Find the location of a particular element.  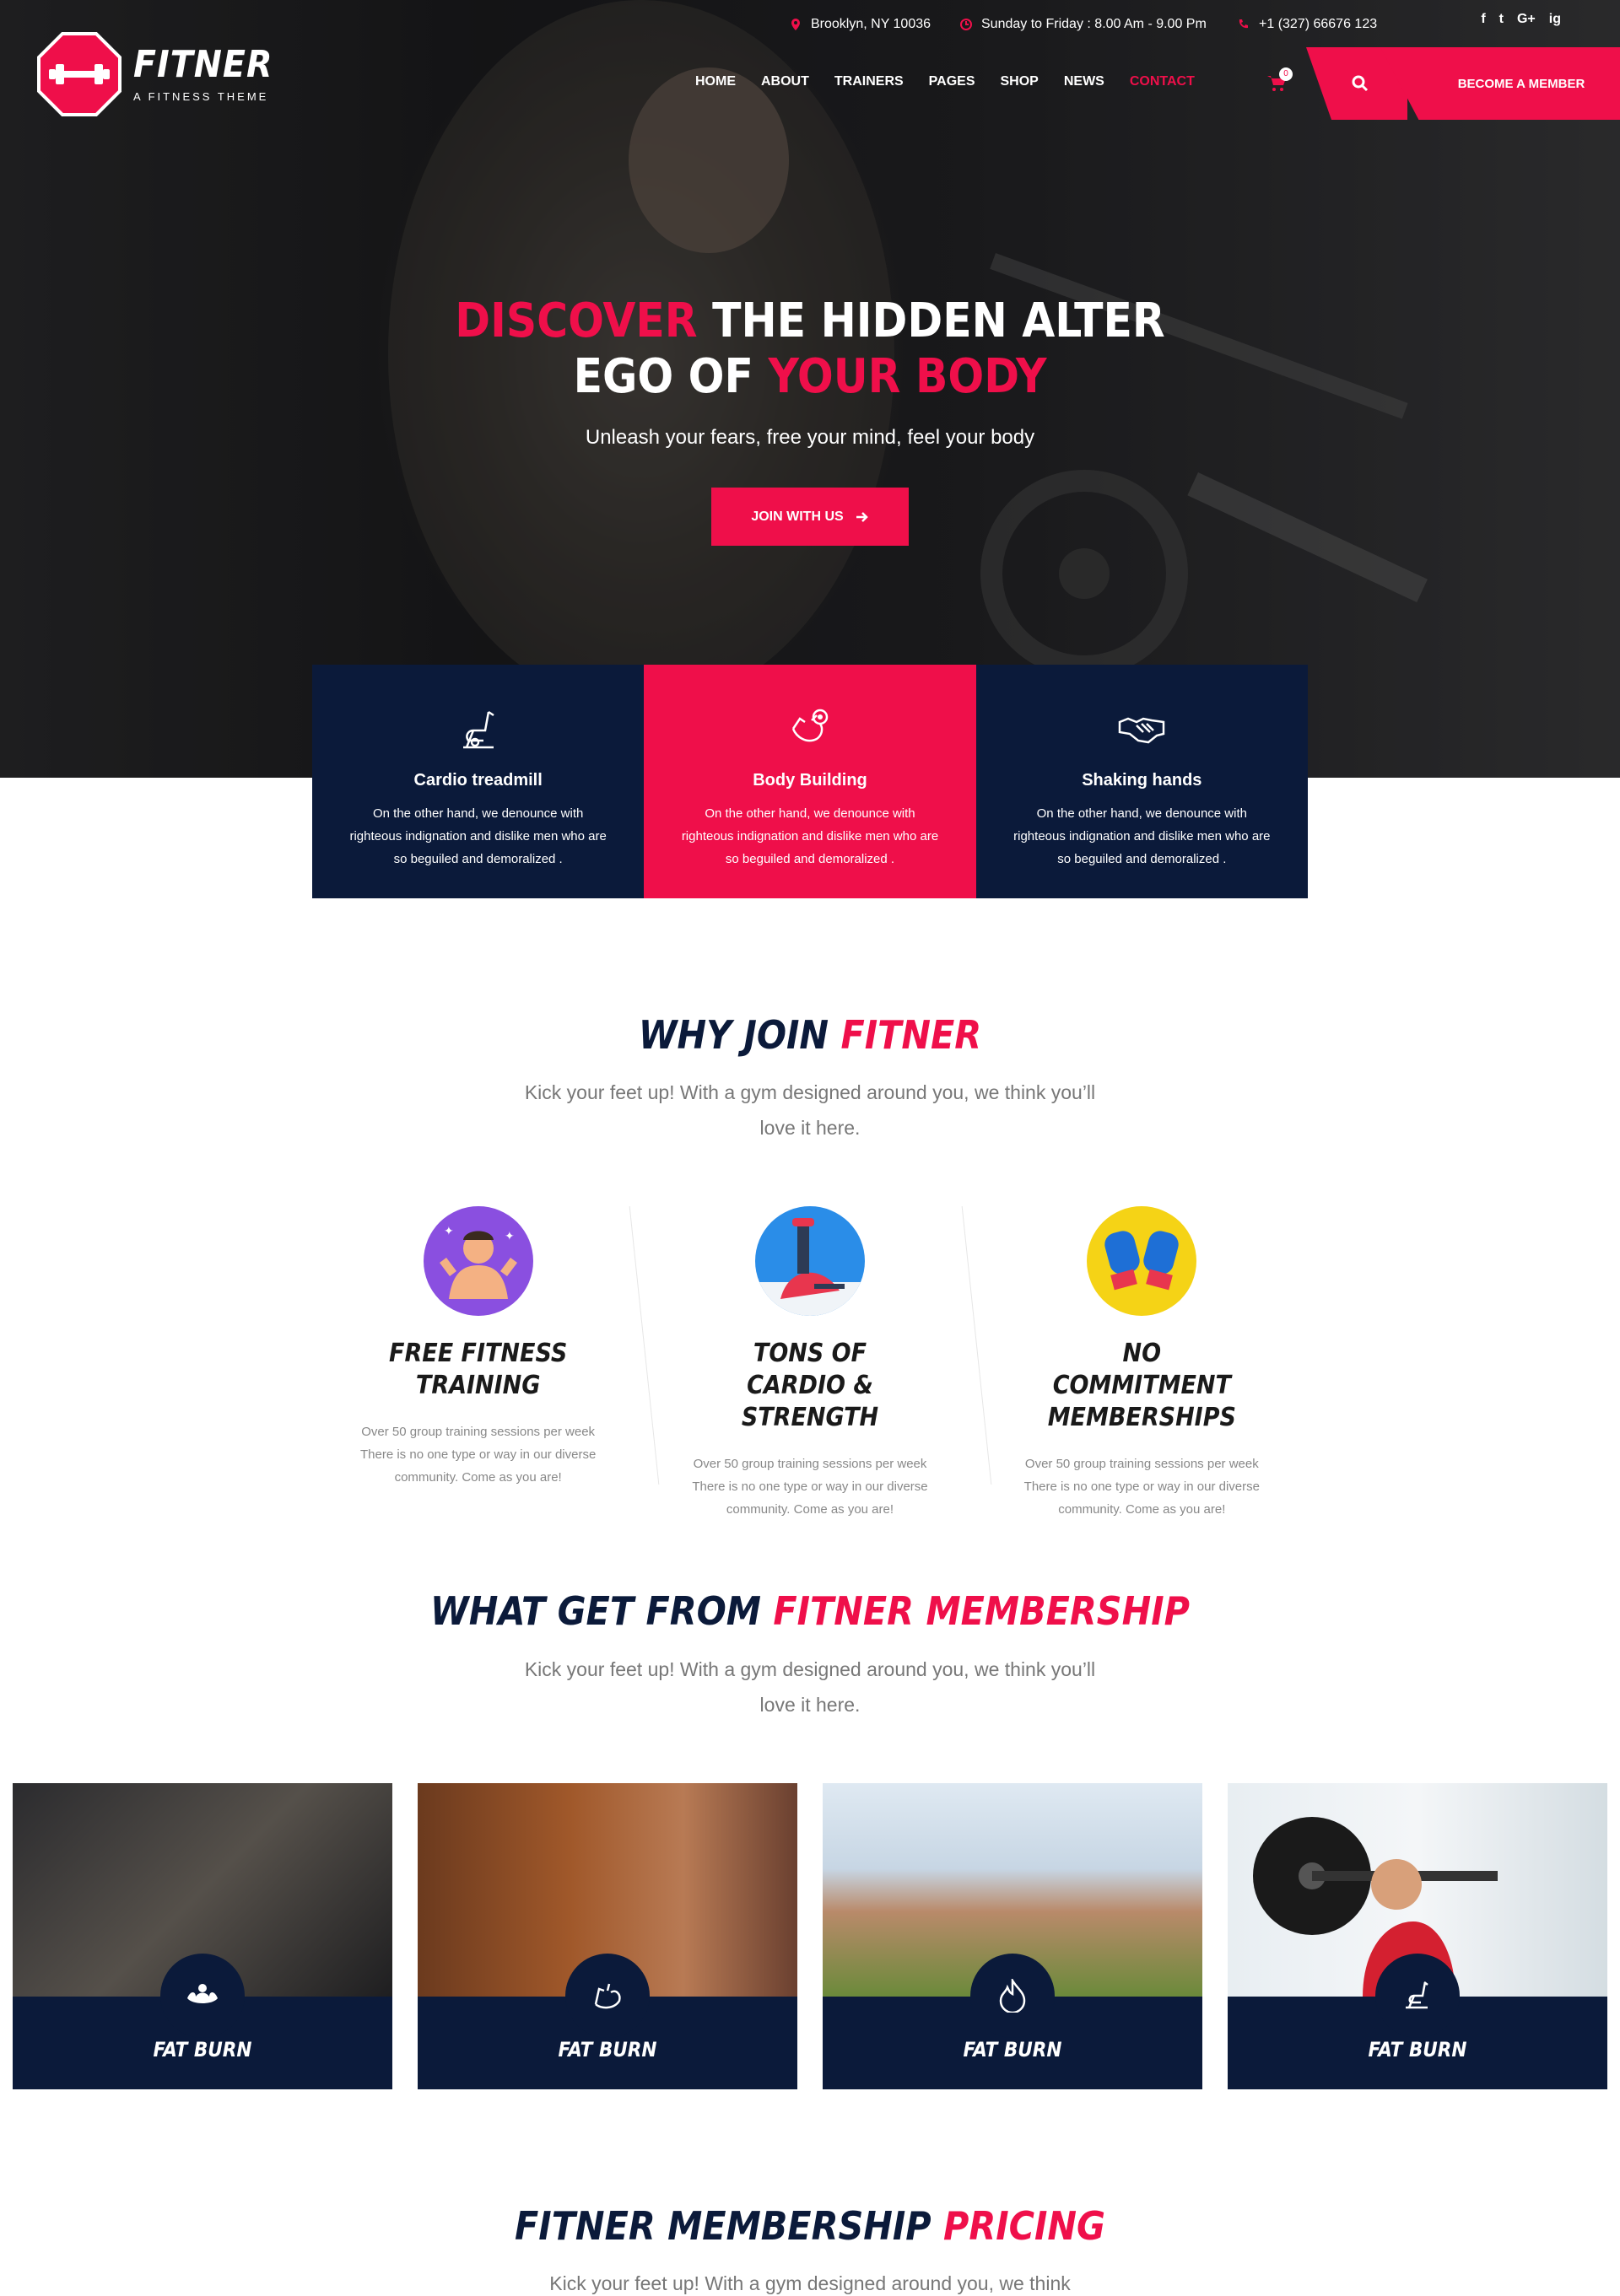

feature-title: Cardio treadmill is located at coordinates (478, 780).